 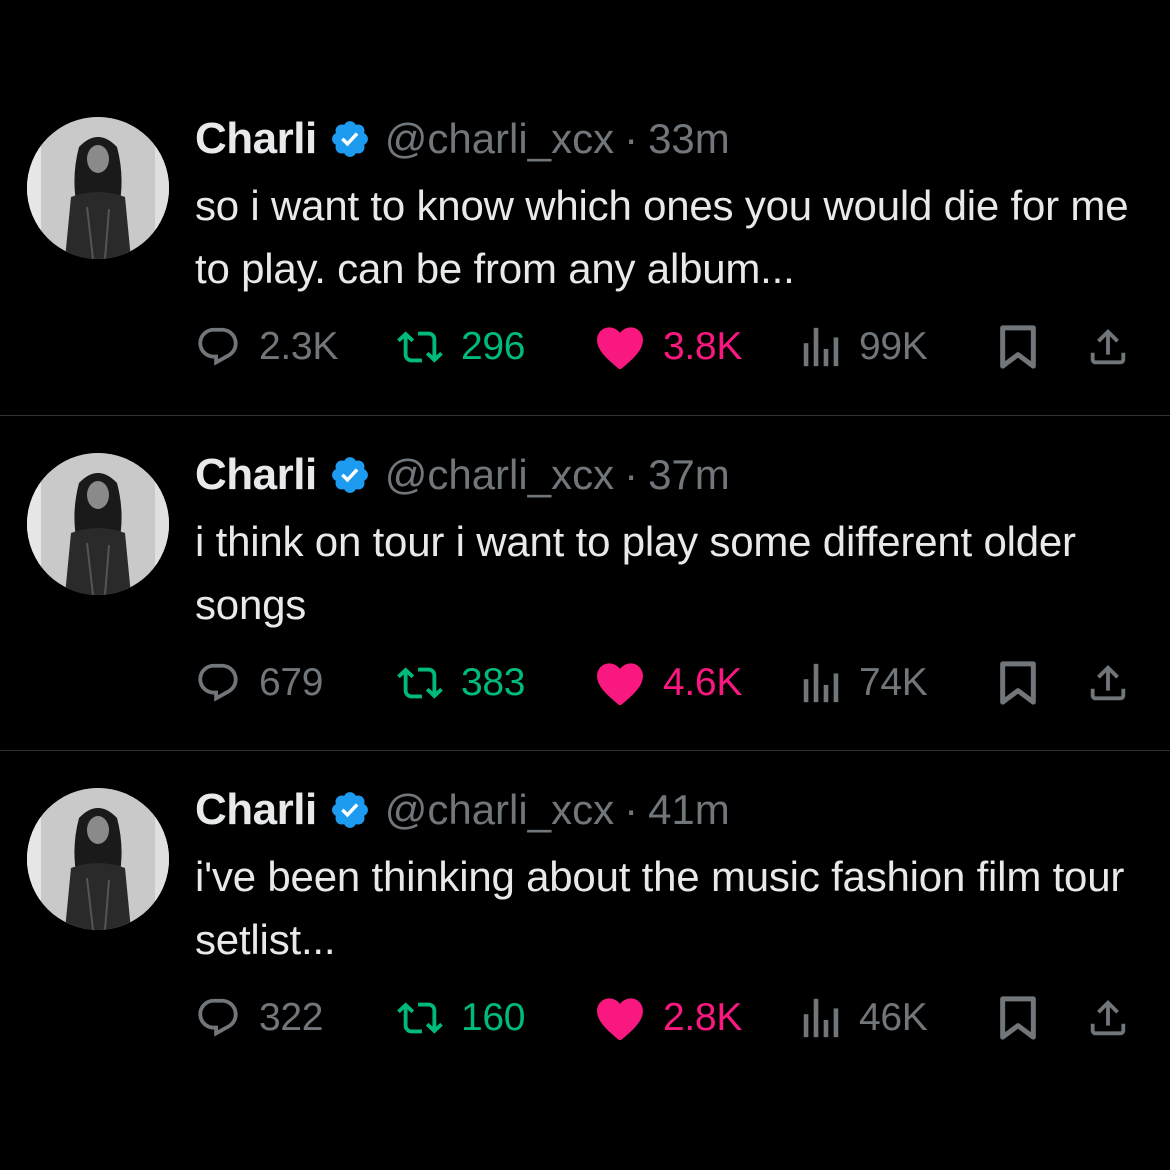 I want to click on retweet-button: 160, so click(x=461, y=1018).